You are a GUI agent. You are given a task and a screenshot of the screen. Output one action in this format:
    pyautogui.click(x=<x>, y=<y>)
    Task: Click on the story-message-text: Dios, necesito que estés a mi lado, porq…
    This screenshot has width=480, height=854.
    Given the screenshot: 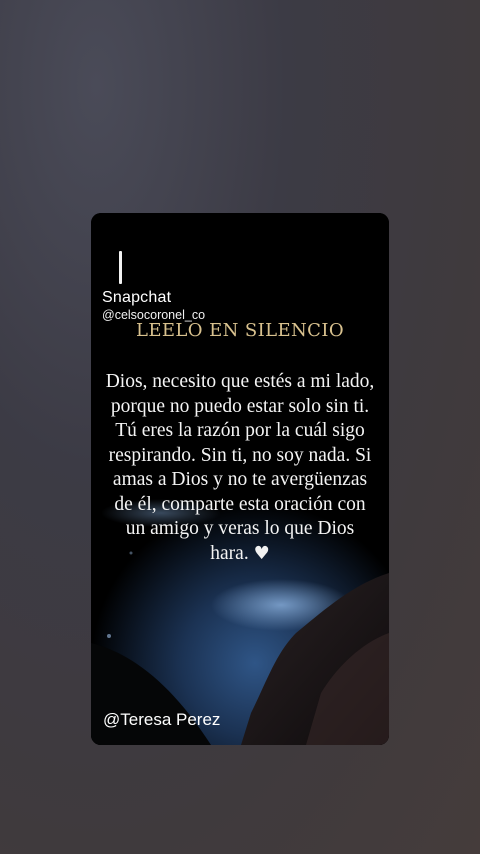 What is the action you would take?
    pyautogui.click(x=240, y=467)
    